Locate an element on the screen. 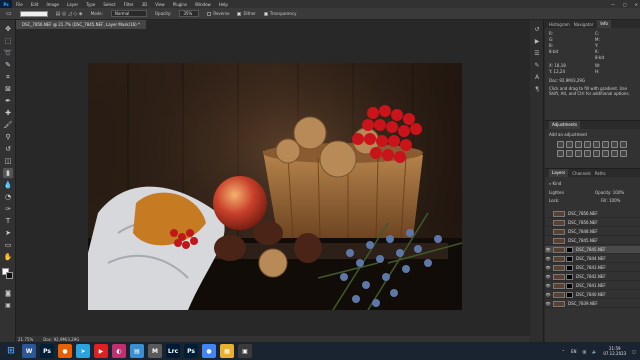 This screenshot has height=360, width=640. color-balance-icon is located at coordinates (614, 144).